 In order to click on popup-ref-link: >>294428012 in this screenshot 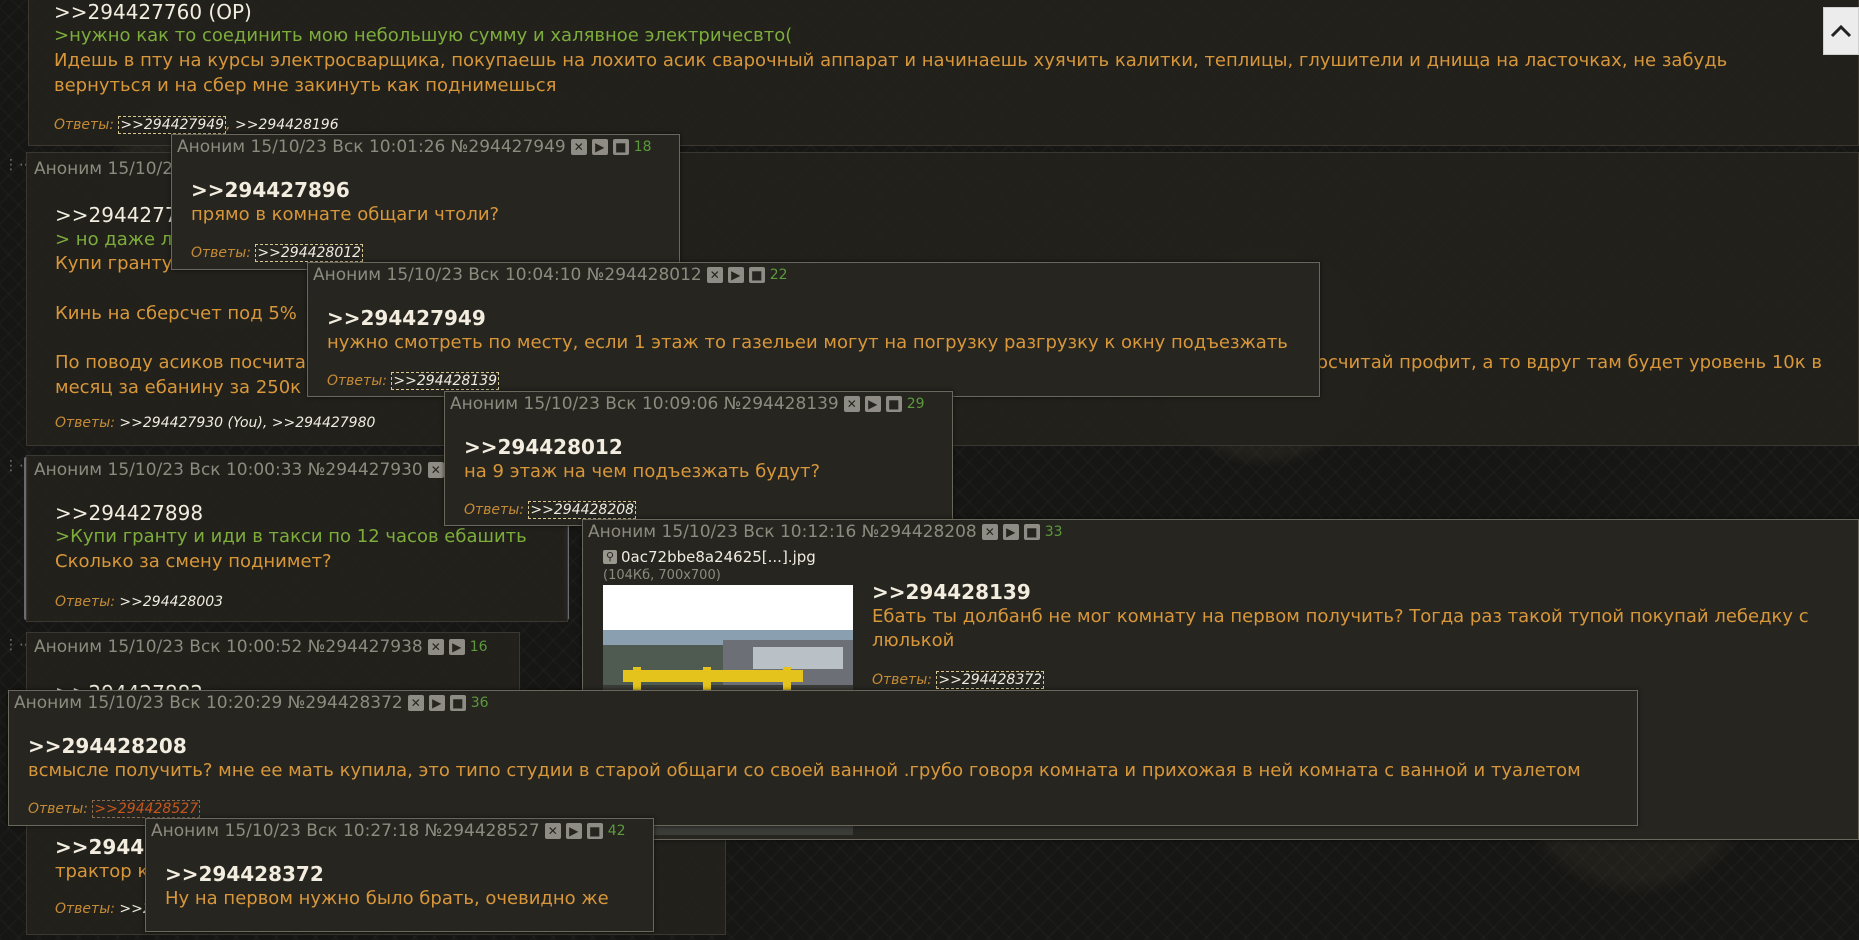, I will do `click(543, 447)`.